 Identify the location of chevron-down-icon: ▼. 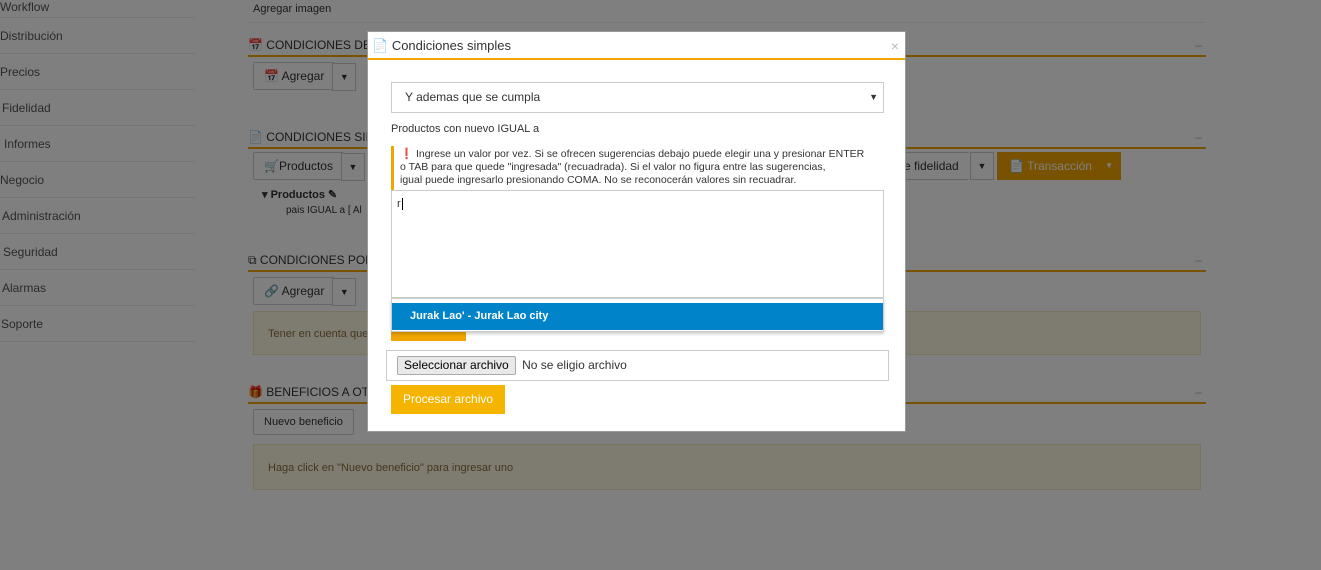
(873, 97).